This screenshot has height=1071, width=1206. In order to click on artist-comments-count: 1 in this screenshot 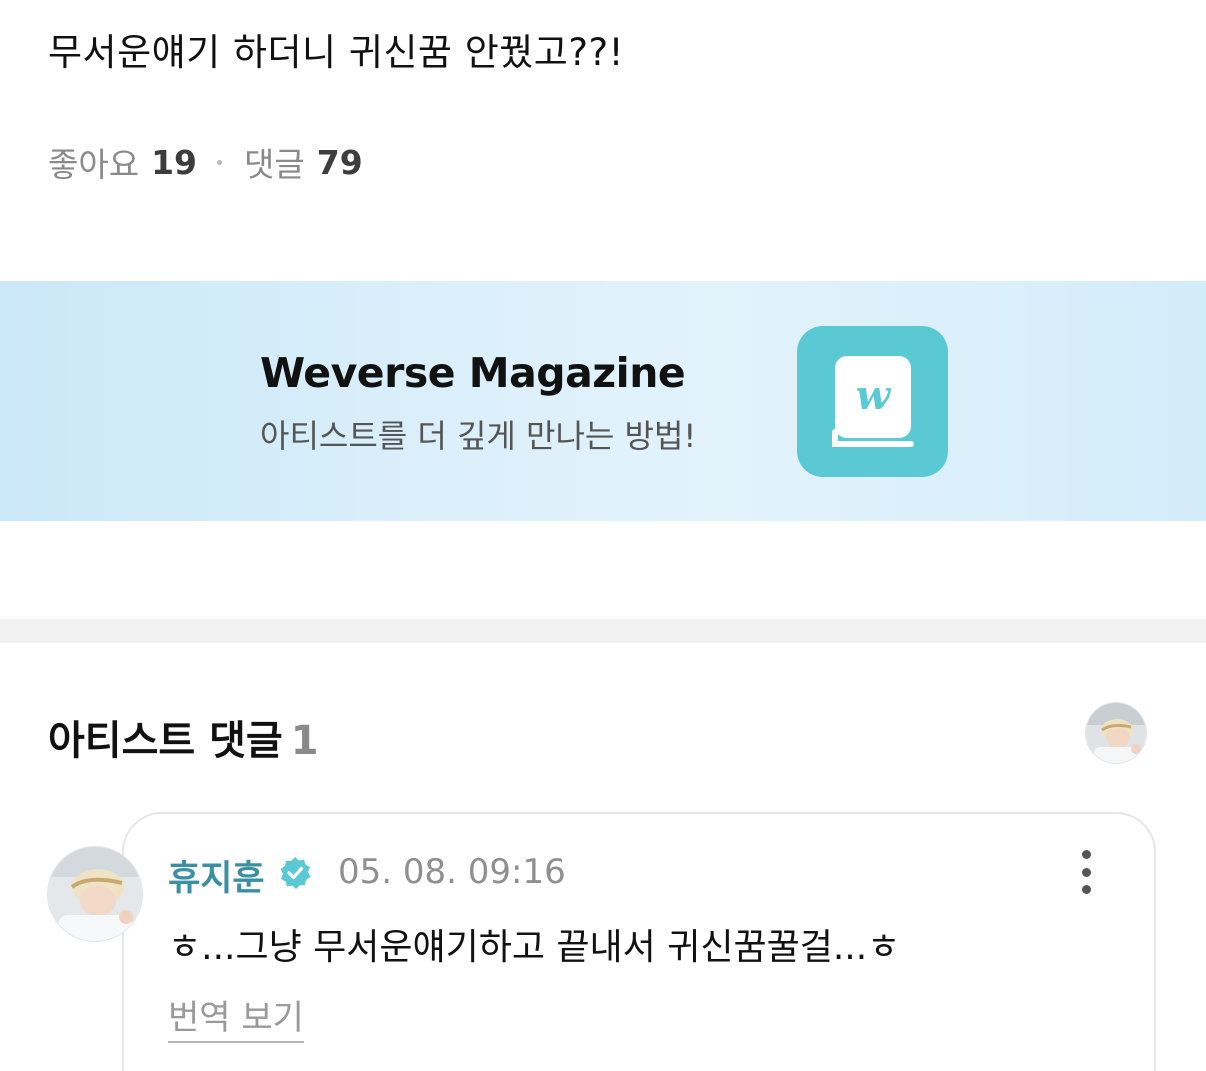, I will do `click(304, 741)`.